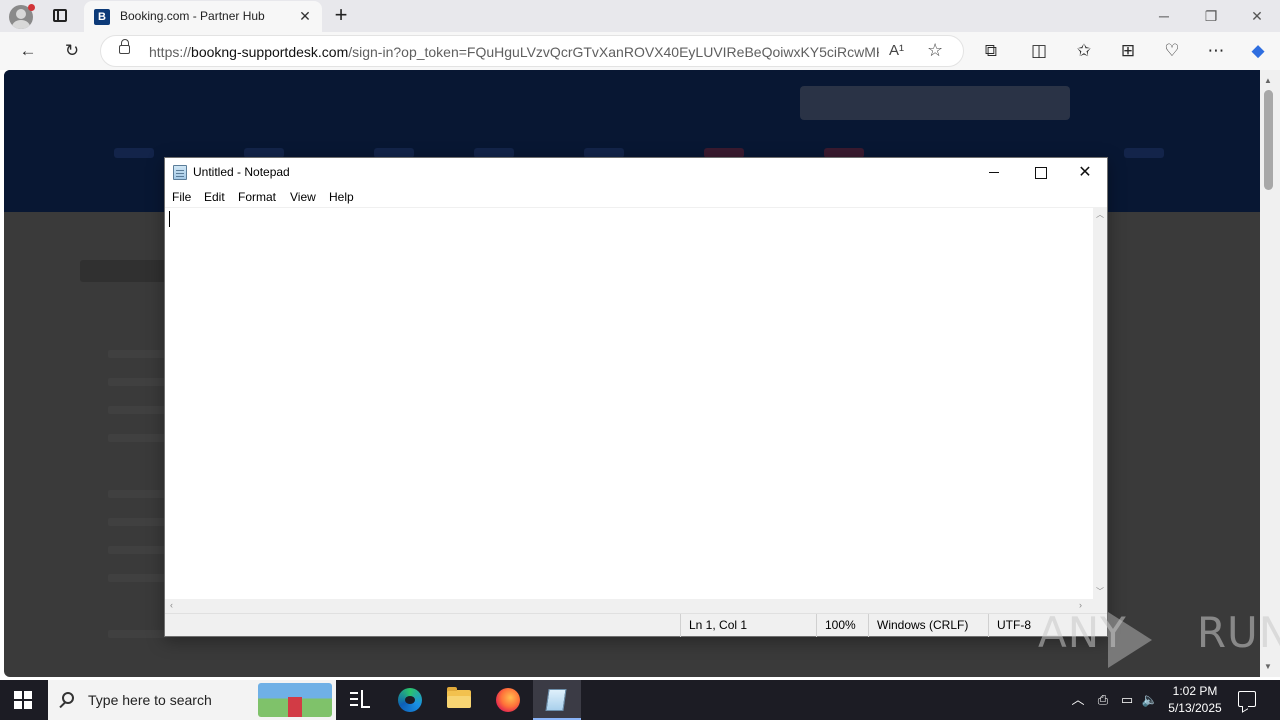 This screenshot has width=1280, height=720. I want to click on page-scrollbar-thumb, so click(1268, 140).